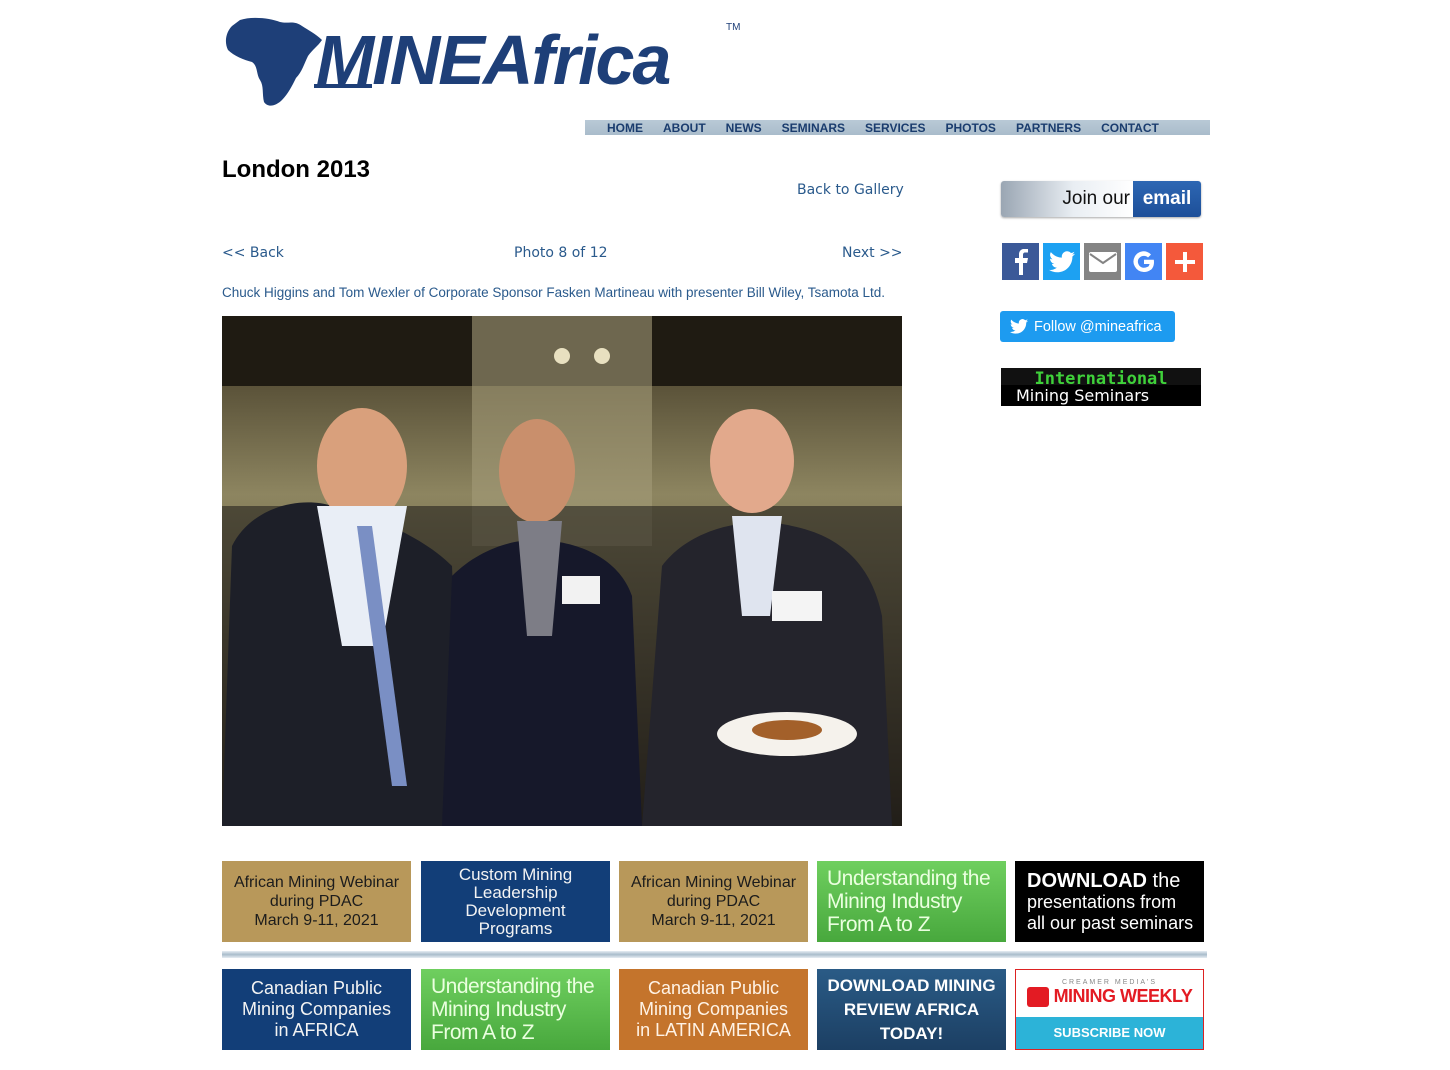 This screenshot has height=1070, width=1450. What do you see at coordinates (625, 128) in the screenshot?
I see `nav-home: HOME` at bounding box center [625, 128].